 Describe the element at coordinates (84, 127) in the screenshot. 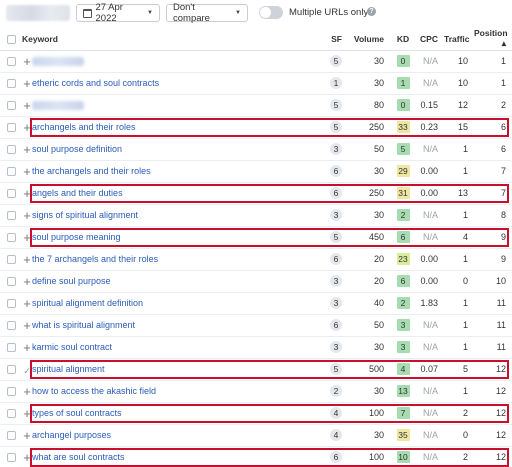

I see `keyword-link: archangels and their roles` at that location.